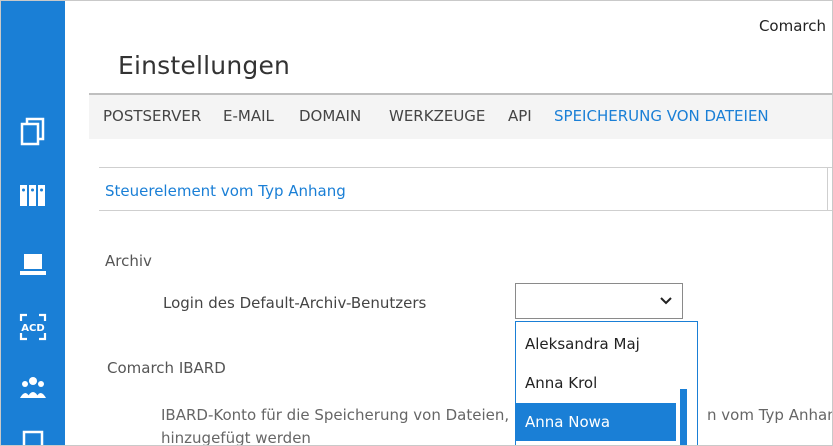 This screenshot has width=833, height=446. I want to click on acd-icon: ACD, so click(33, 327).